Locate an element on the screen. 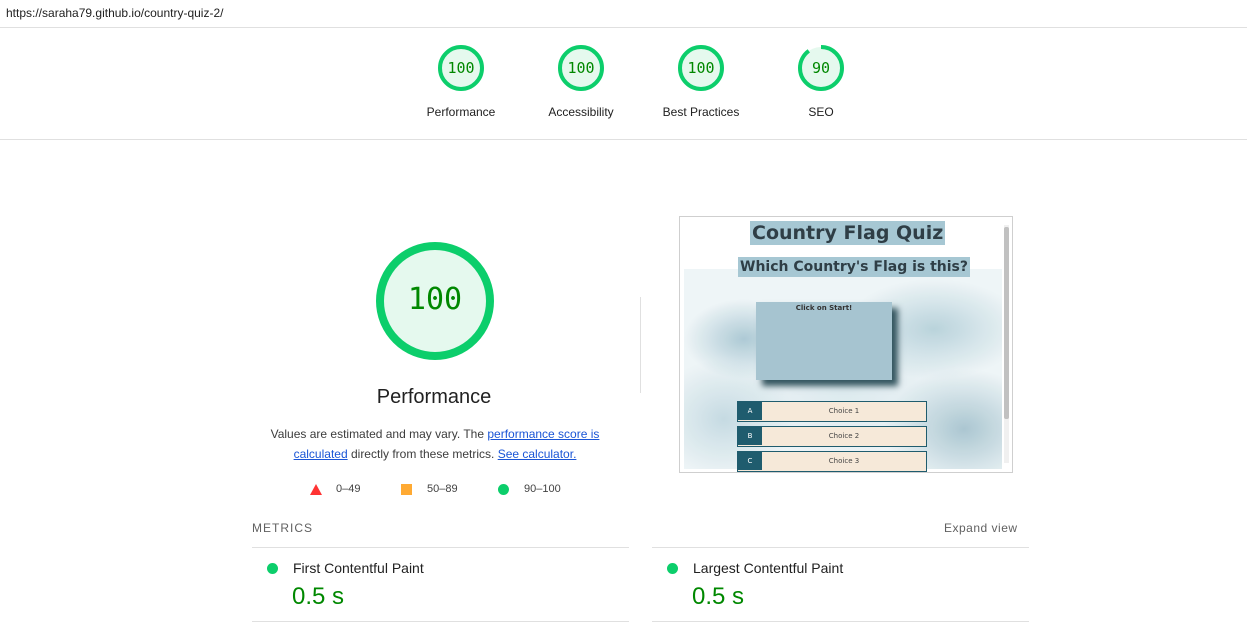 The image size is (1247, 627). quiz-subtitle: Which Country's Flag is this? is located at coordinates (854, 267).